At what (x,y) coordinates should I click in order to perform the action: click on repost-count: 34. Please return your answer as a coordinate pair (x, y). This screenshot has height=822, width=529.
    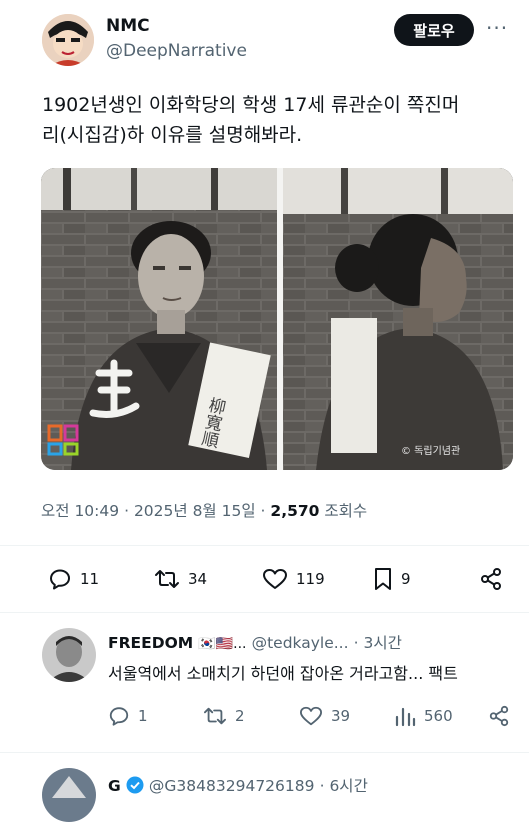
    Looking at the image, I should click on (198, 579).